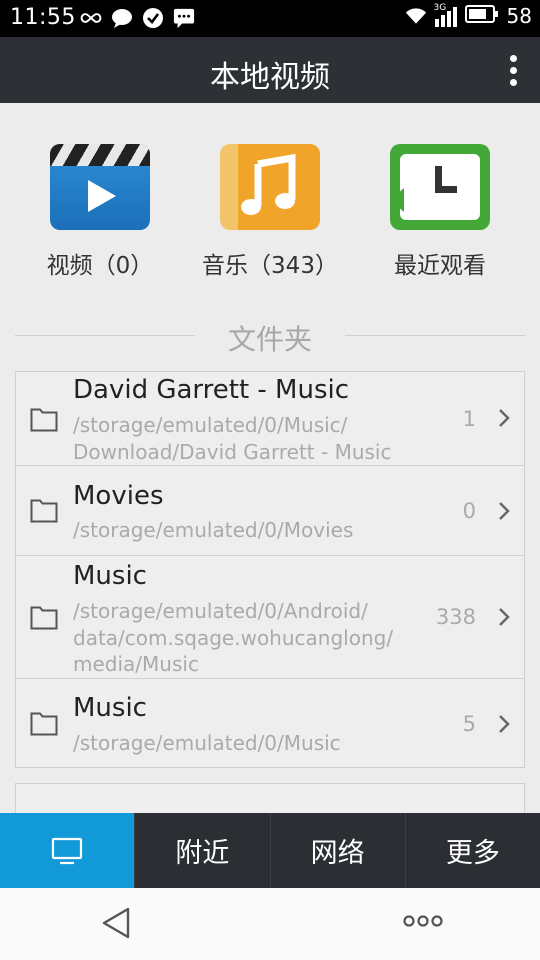 The image size is (540, 960). What do you see at coordinates (270, 77) in the screenshot?
I see `page-title: 本地视频` at bounding box center [270, 77].